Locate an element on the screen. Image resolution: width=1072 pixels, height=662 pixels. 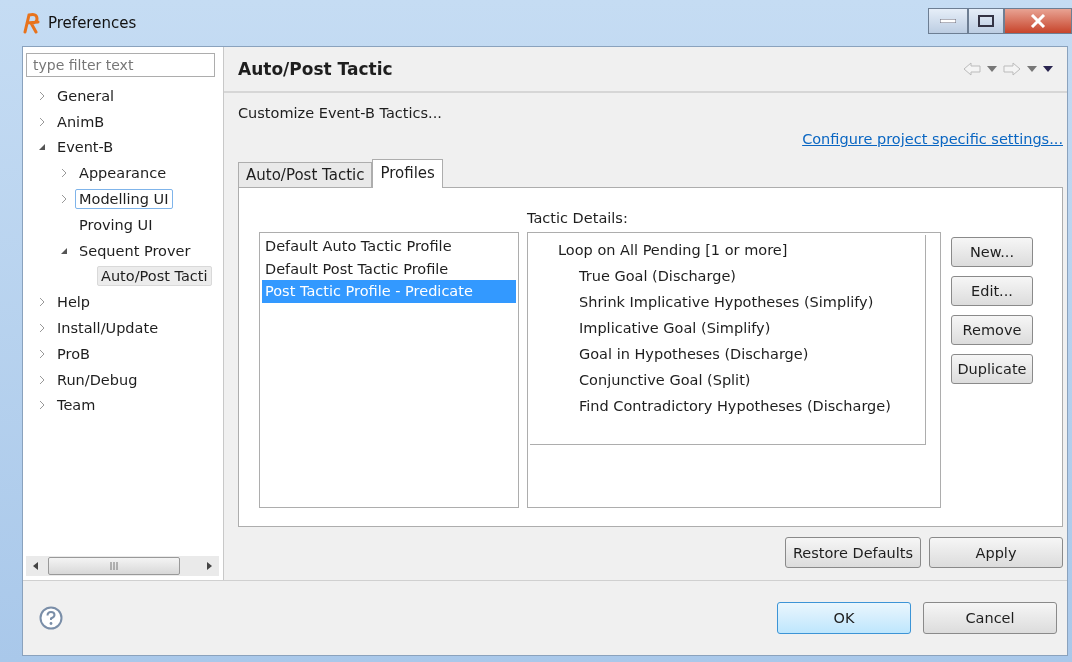
tree-item: AnimB is located at coordinates (81, 121).